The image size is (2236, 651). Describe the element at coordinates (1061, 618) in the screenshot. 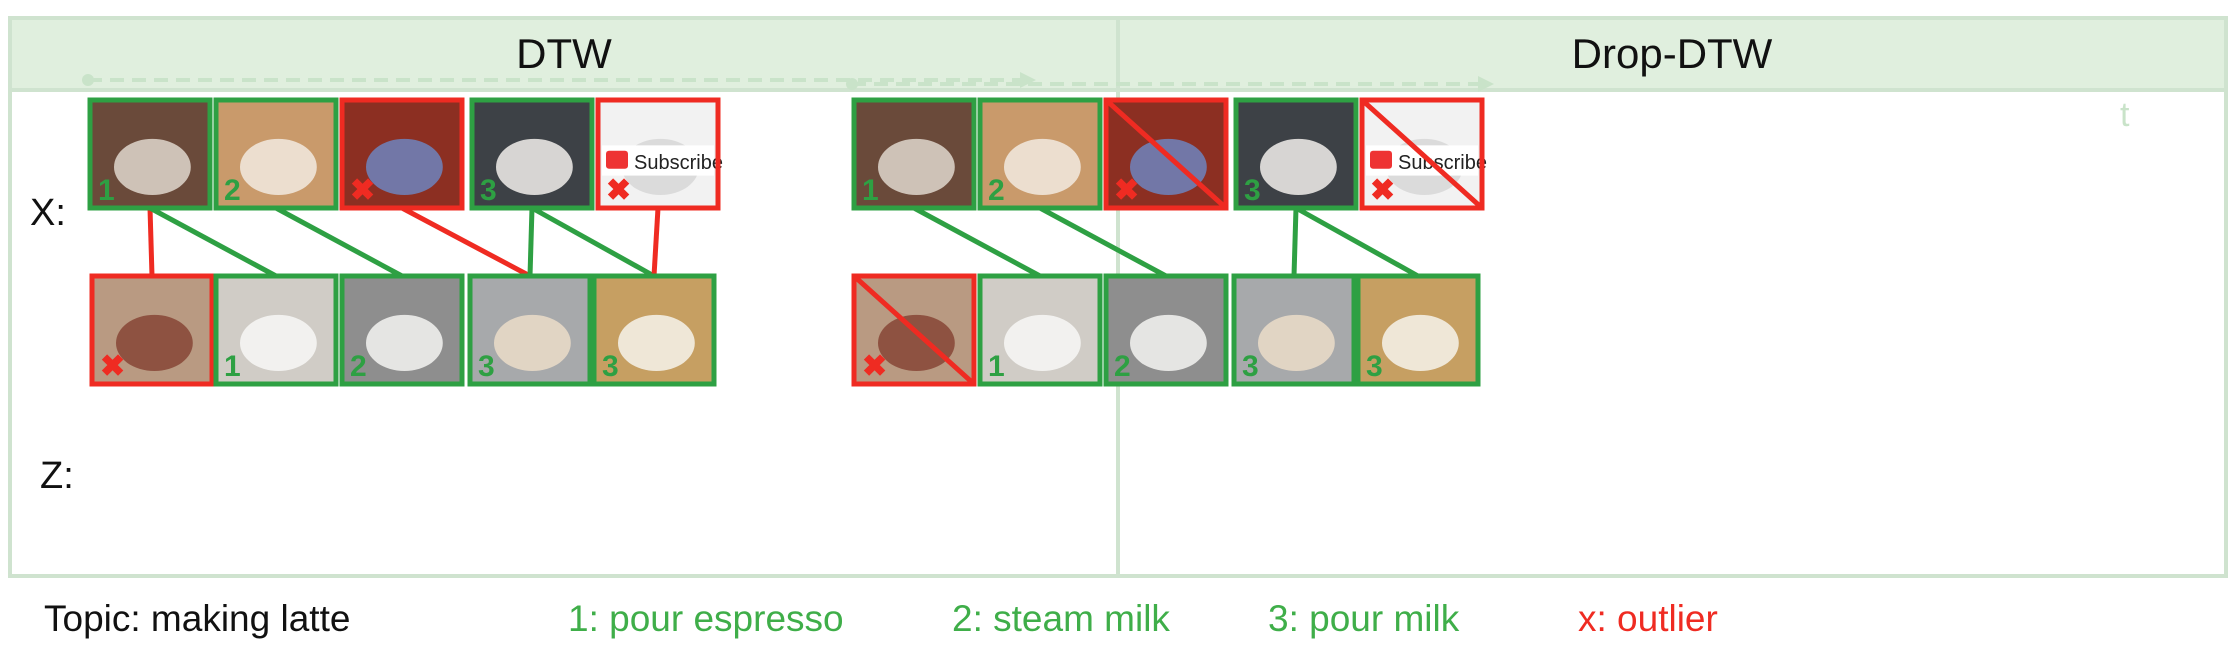

I see `legend-step2: 2: steam milk` at that location.